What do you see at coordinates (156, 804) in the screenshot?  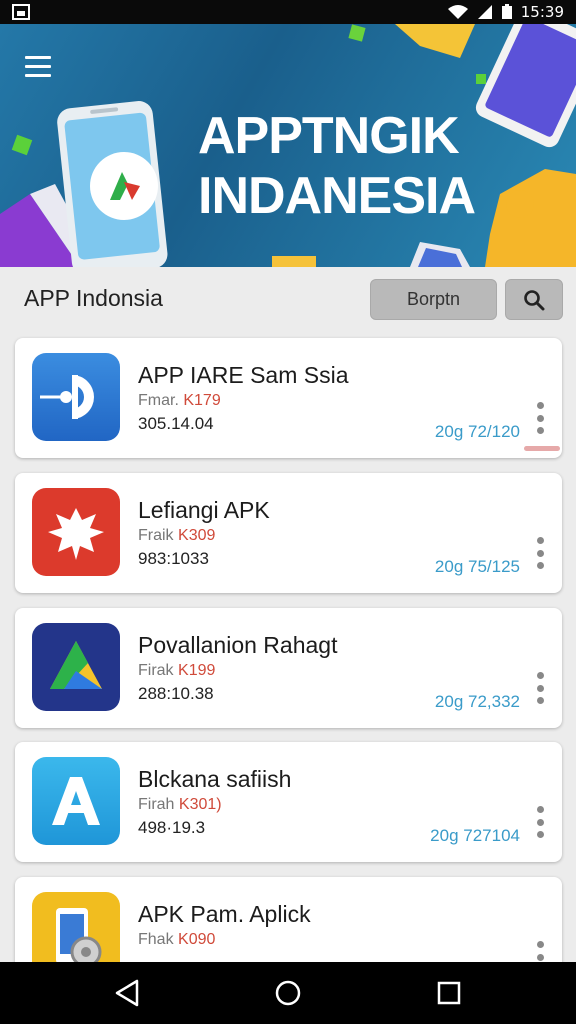 I see `app-meta-label: Firah` at bounding box center [156, 804].